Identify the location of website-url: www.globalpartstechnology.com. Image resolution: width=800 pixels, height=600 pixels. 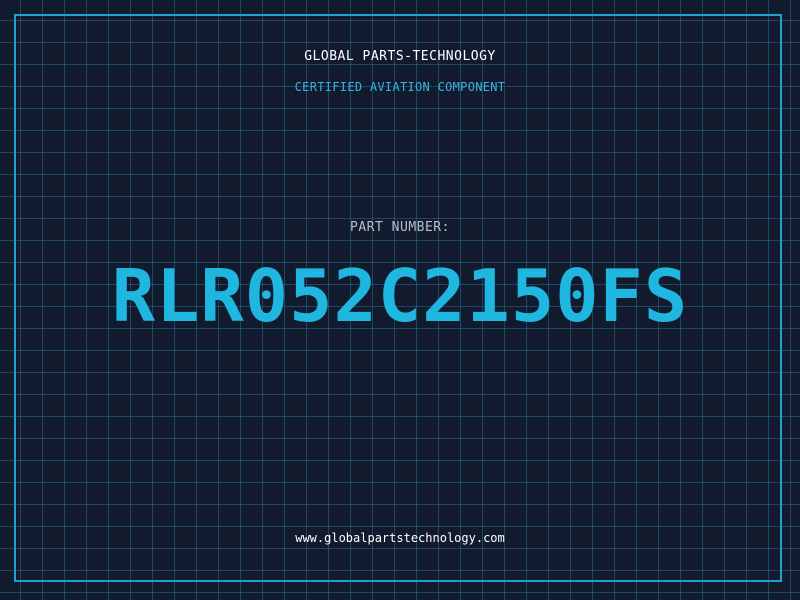
(400, 538).